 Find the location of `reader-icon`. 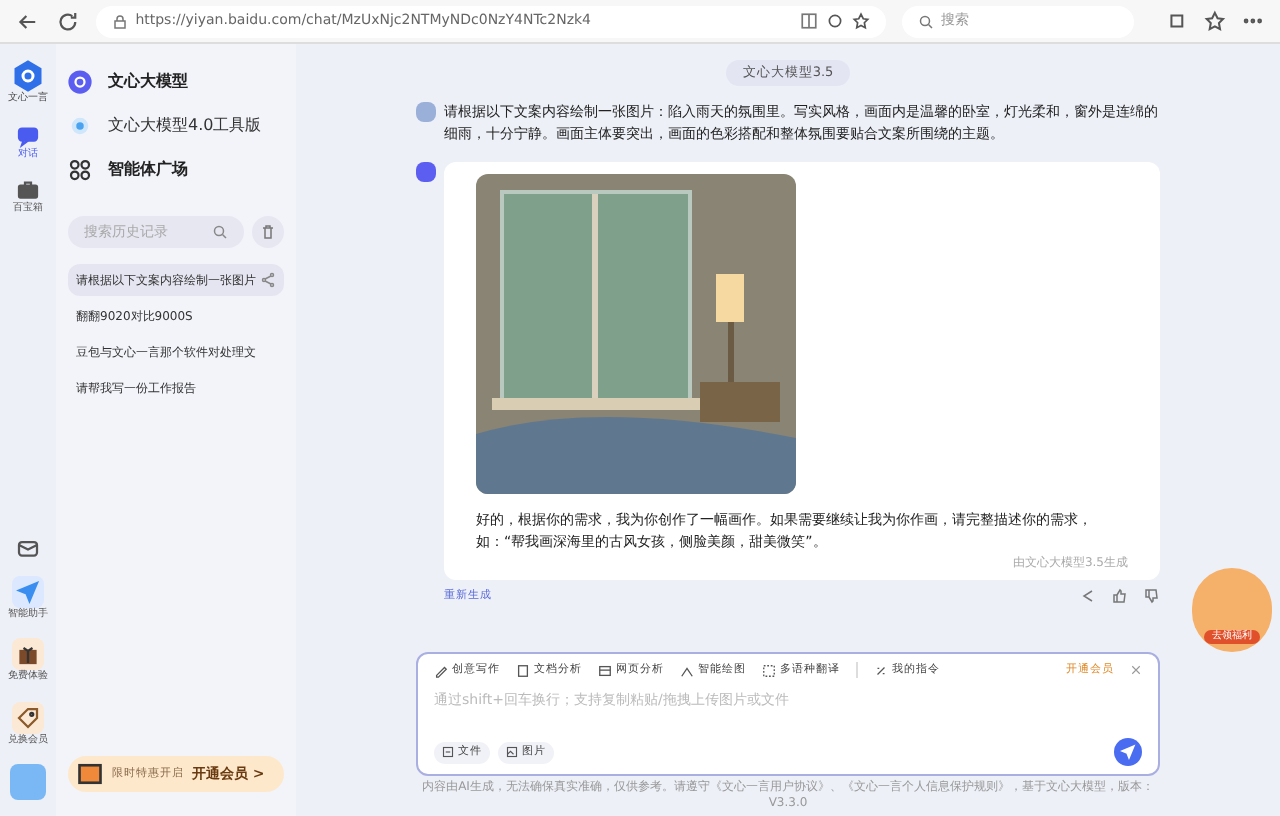

reader-icon is located at coordinates (808, 21).